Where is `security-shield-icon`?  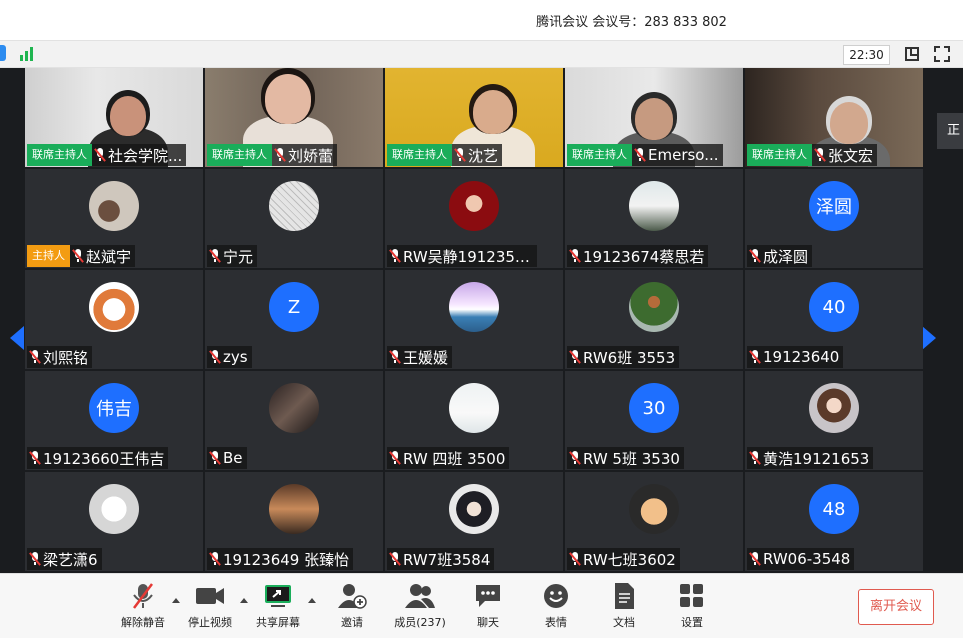
security-shield-icon is located at coordinates (3, 53).